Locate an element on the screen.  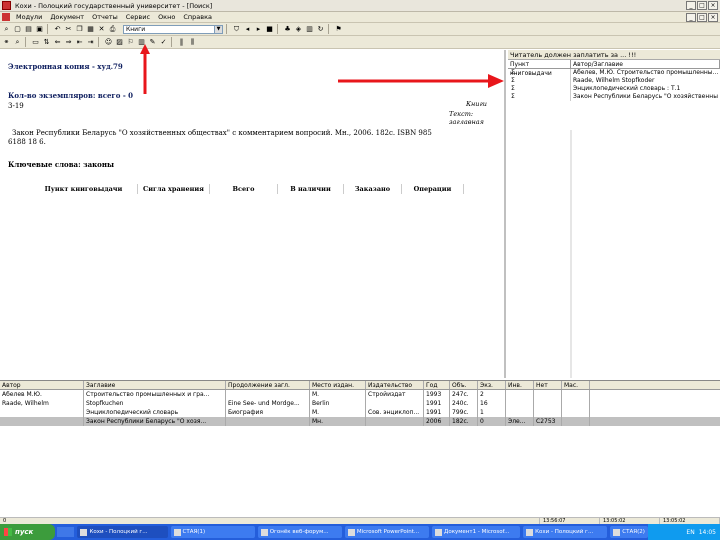
document-type-select: Книги ▼ is located at coordinates (173, 29).